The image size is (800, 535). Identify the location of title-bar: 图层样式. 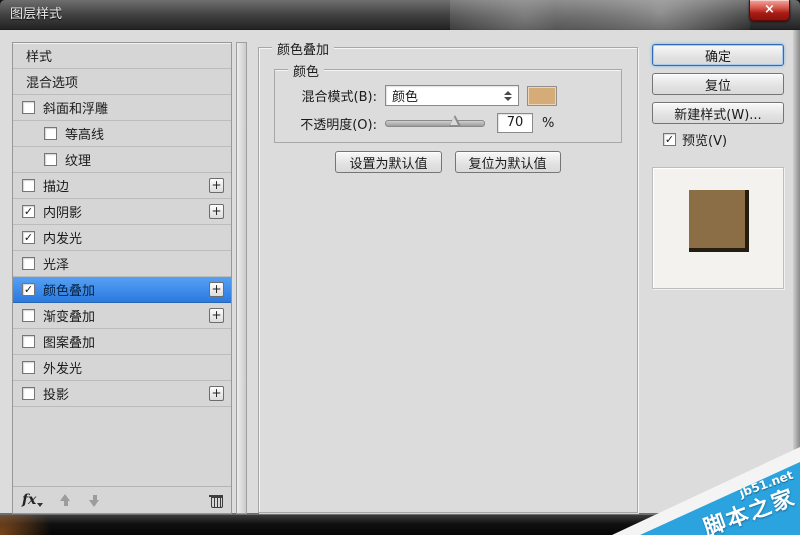
(400, 15).